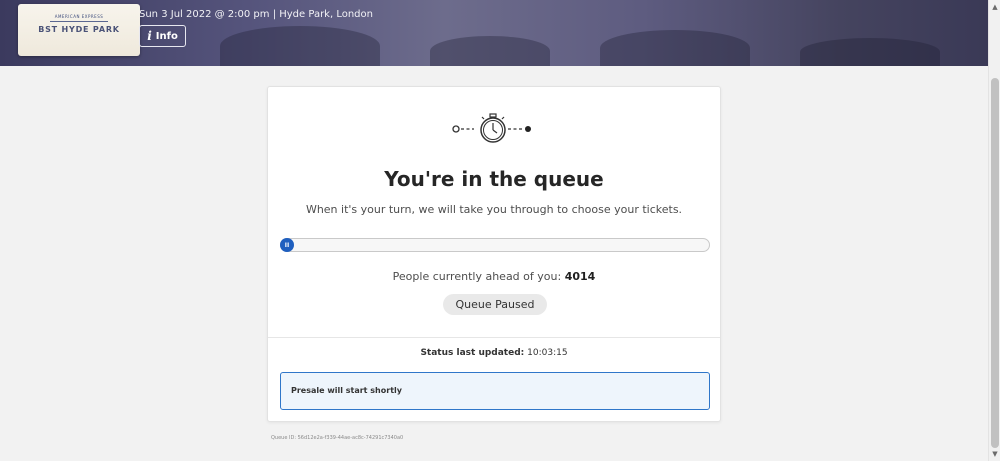 The height and width of the screenshot is (461, 1000). I want to click on queue-title: You're in the queue, so click(494, 179).